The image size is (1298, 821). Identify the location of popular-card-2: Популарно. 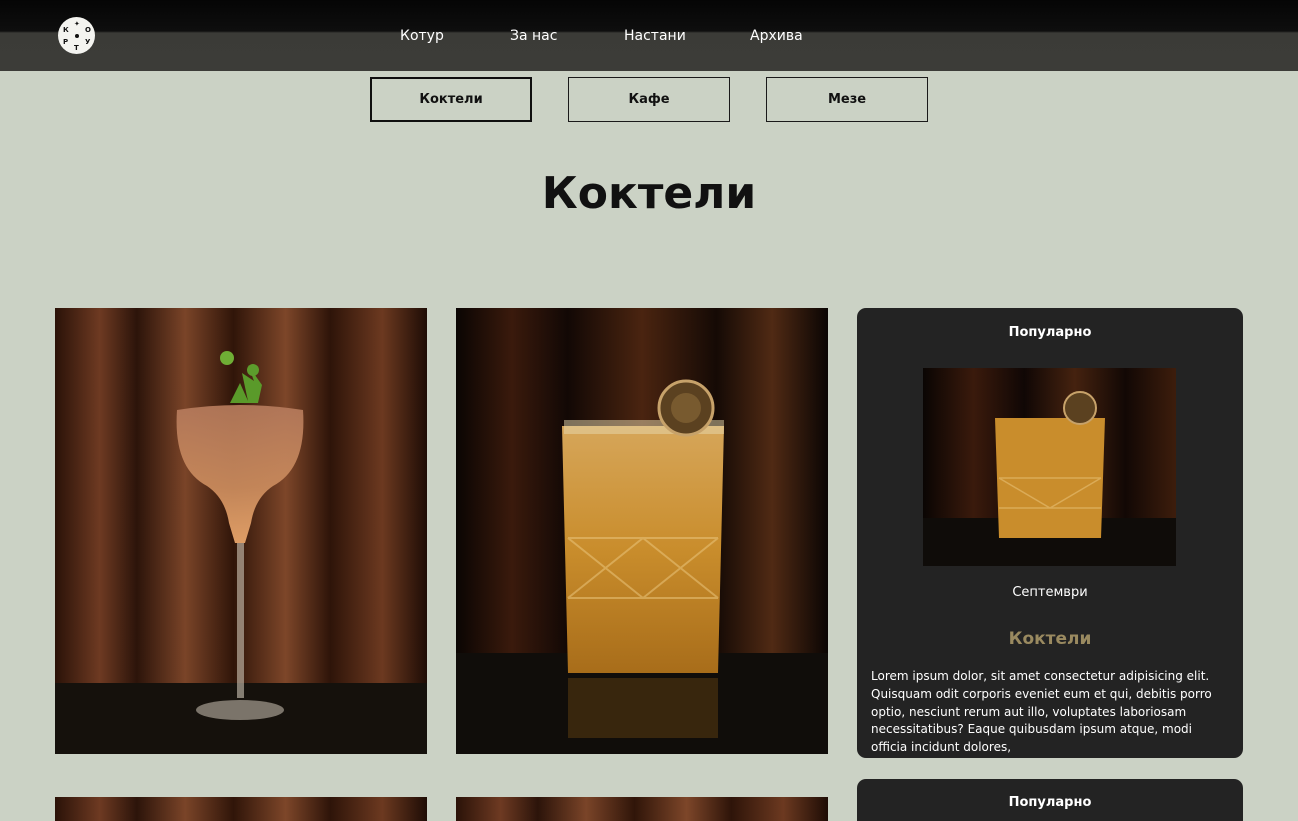
(1050, 800).